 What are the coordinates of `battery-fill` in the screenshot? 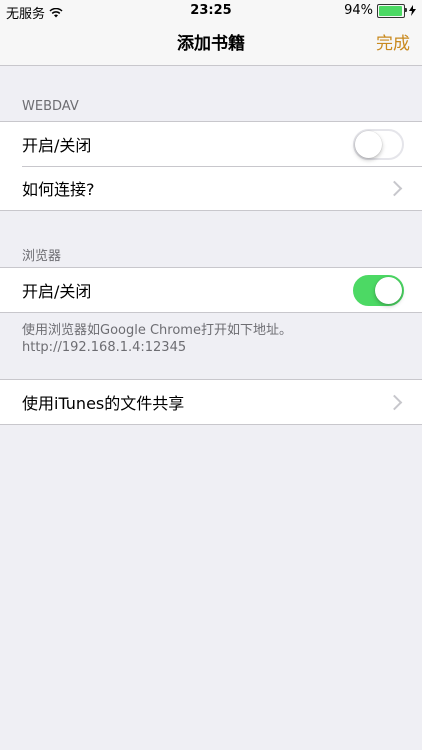 It's located at (390, 10).